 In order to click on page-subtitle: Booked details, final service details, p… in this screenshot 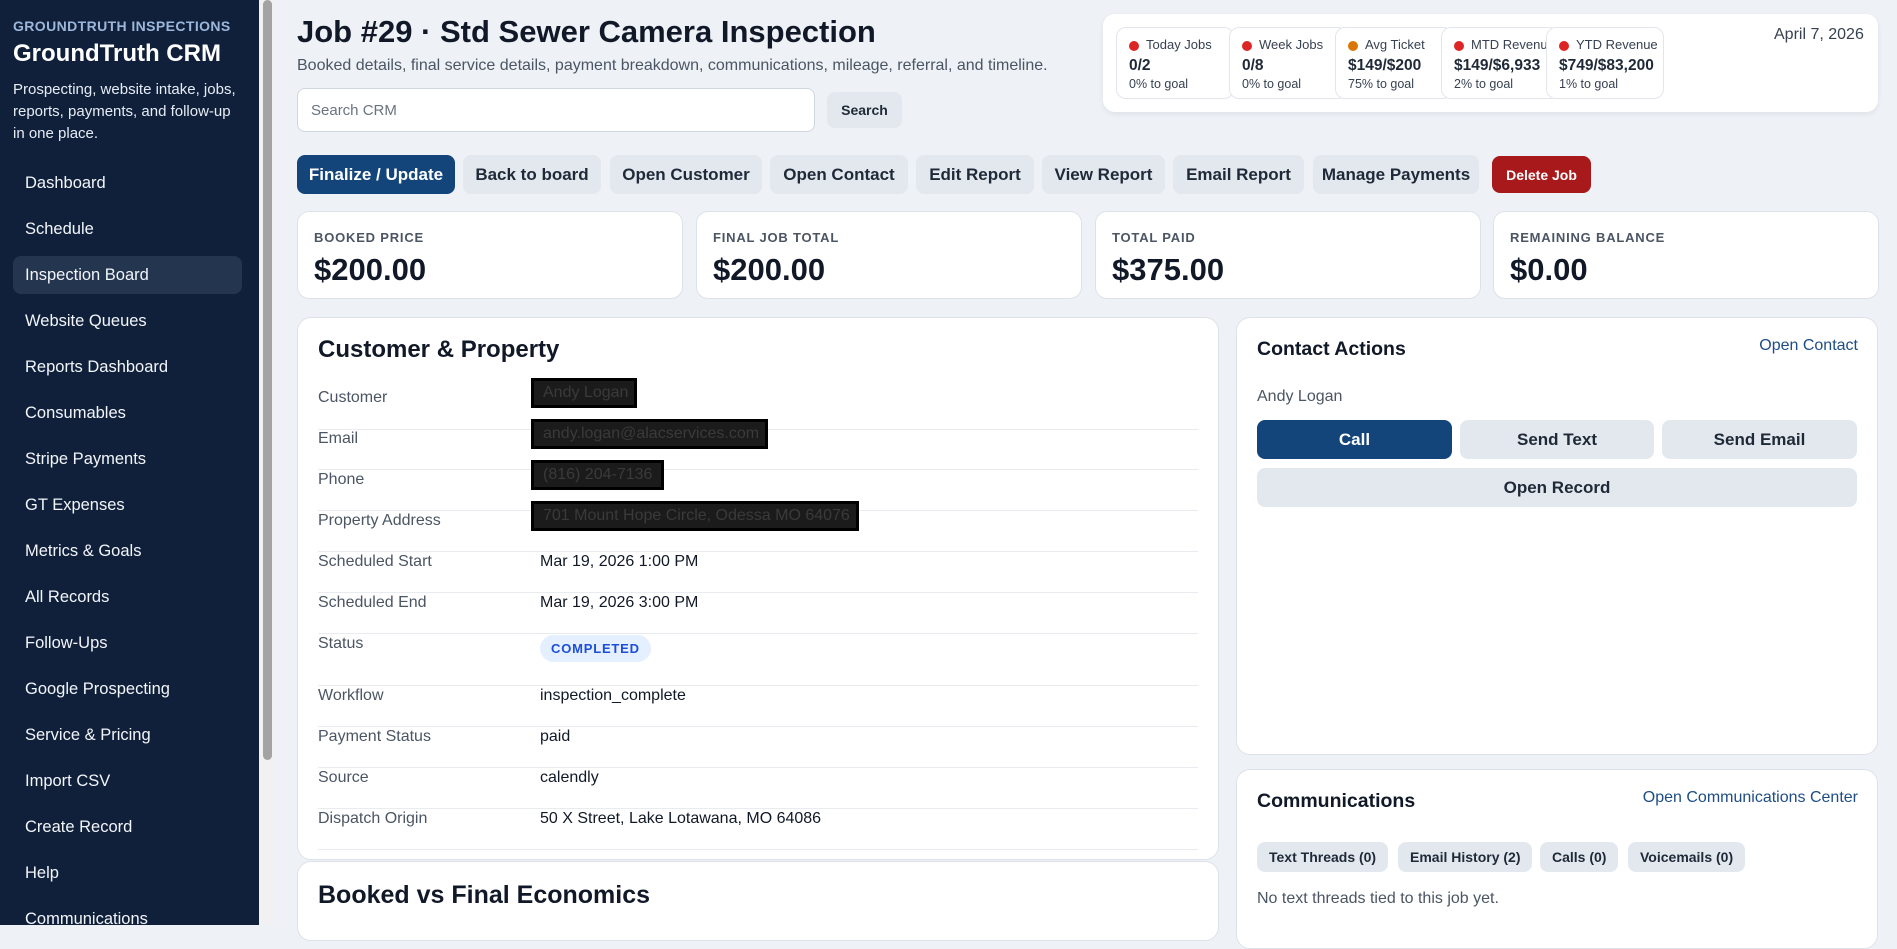, I will do `click(672, 65)`.